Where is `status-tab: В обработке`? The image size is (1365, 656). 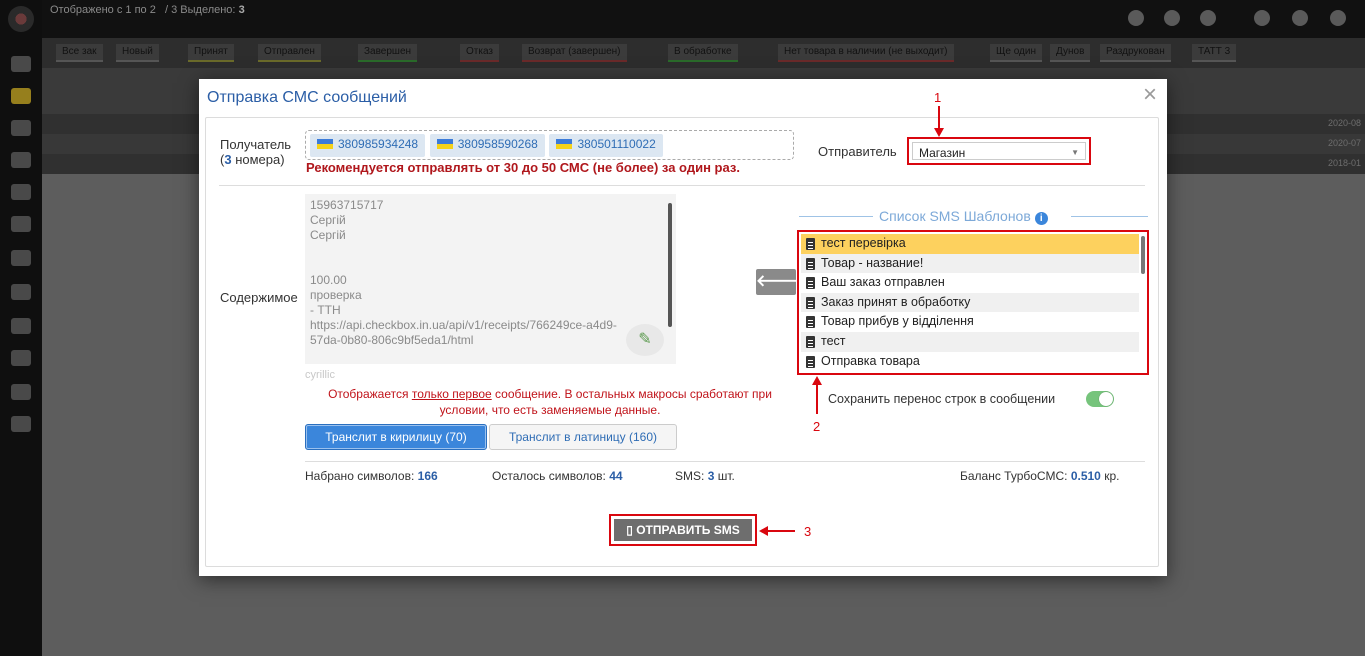 status-tab: В обработке is located at coordinates (703, 53).